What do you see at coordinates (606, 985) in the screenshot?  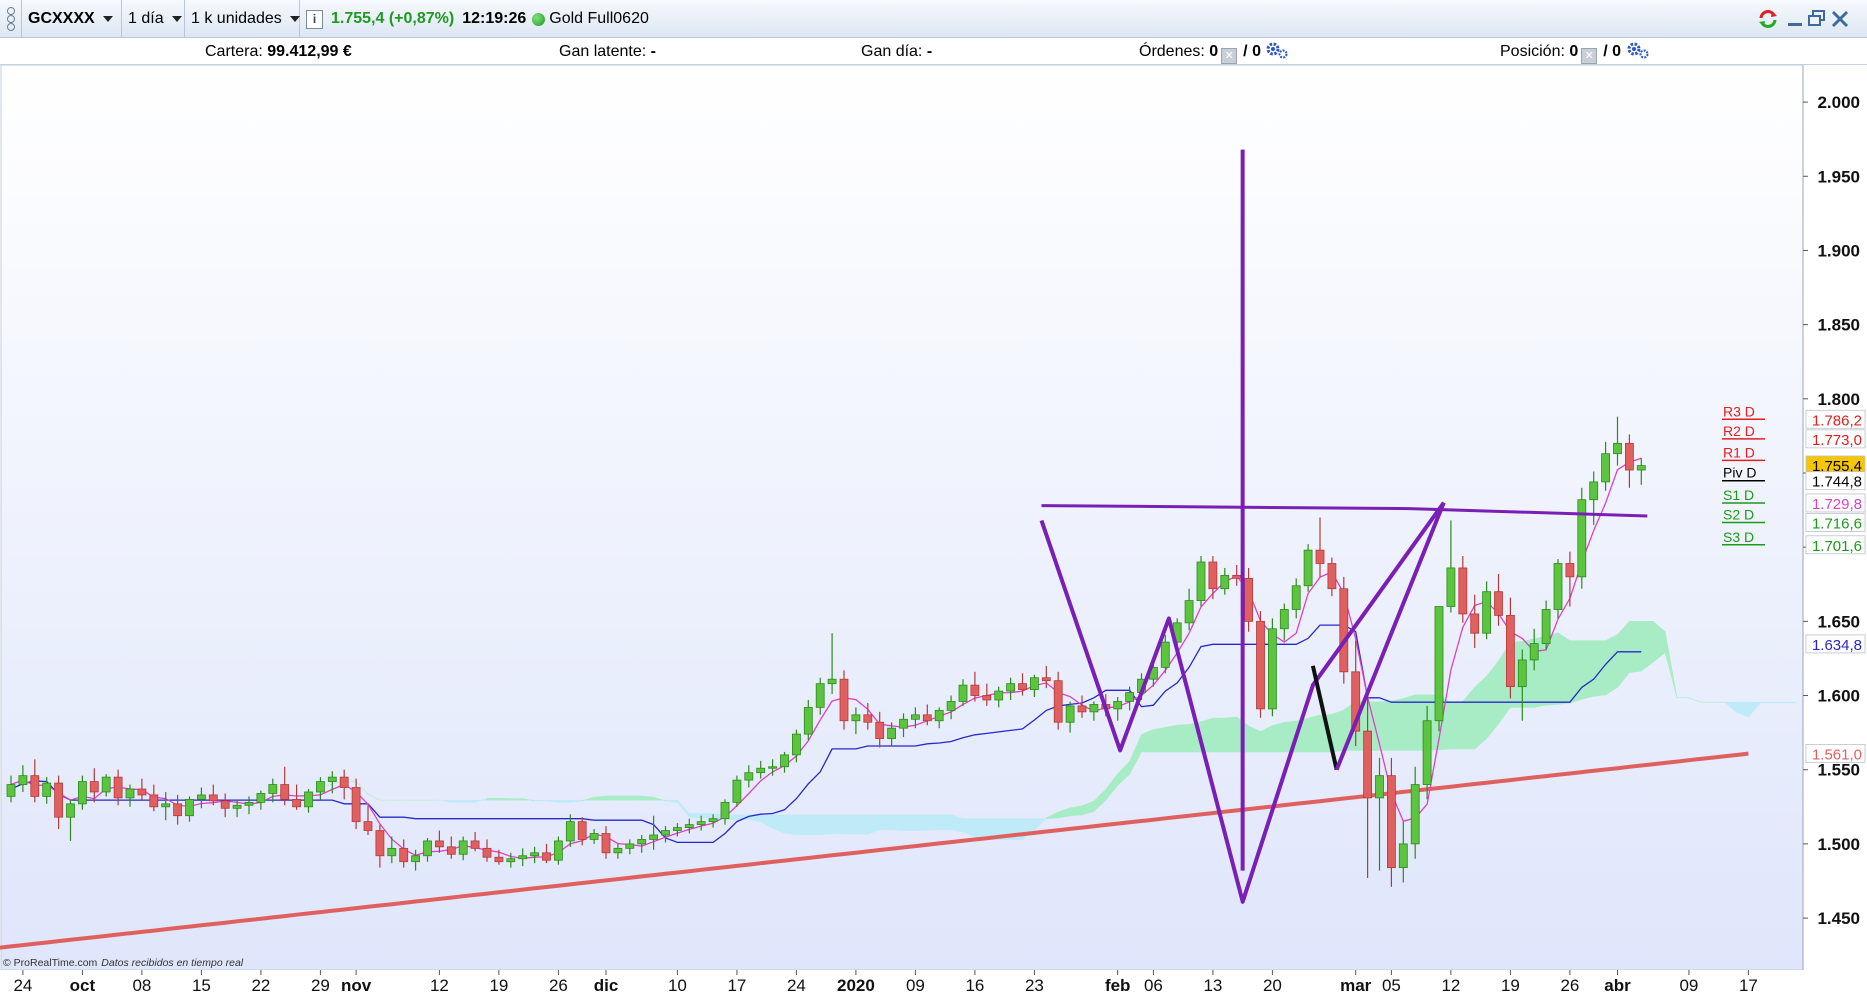 I see `x-tick-label: dic` at bounding box center [606, 985].